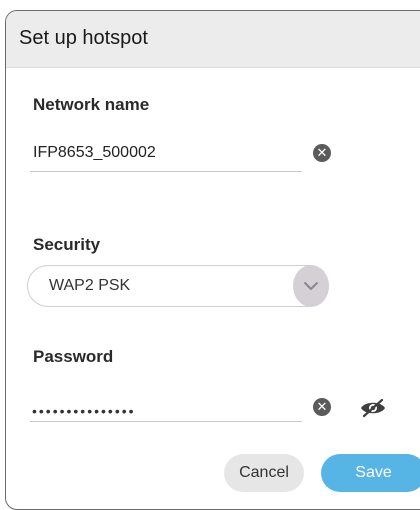 This screenshot has width=420, height=510. Describe the element at coordinates (166, 421) in the screenshot. I see `password-underline` at that location.